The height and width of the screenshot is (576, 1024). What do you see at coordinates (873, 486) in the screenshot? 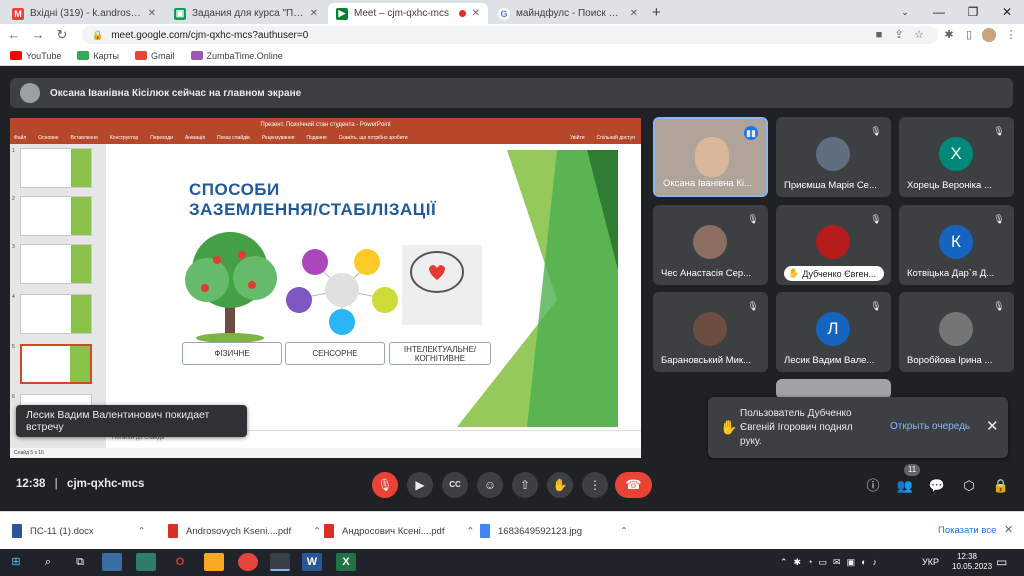
I see `info-button: ⓘ` at bounding box center [873, 486].